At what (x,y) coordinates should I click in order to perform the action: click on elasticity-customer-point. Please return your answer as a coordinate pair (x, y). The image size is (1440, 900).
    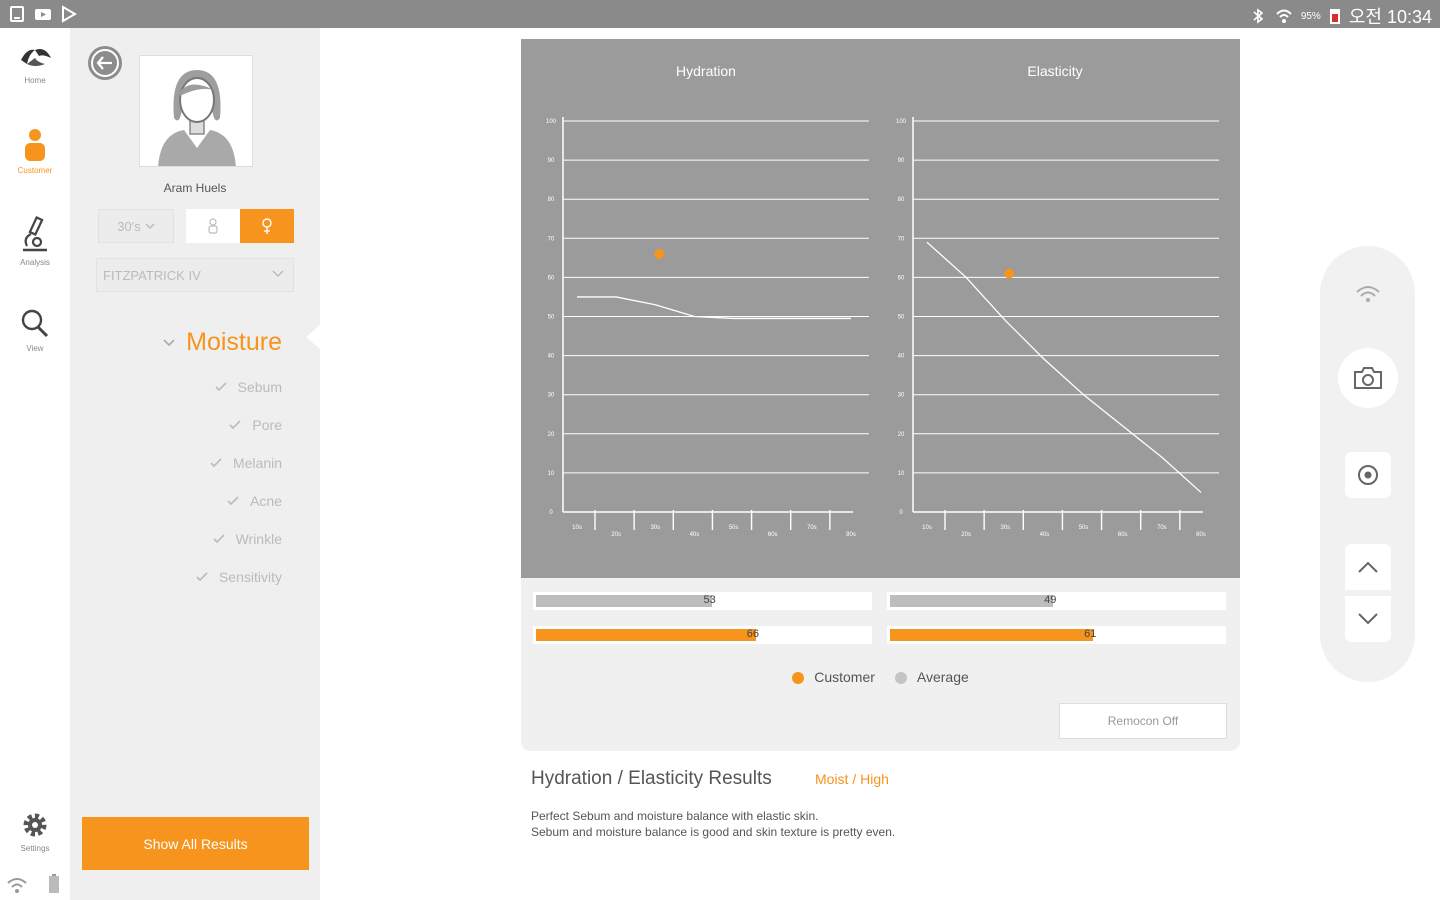
    Looking at the image, I should click on (1009, 273).